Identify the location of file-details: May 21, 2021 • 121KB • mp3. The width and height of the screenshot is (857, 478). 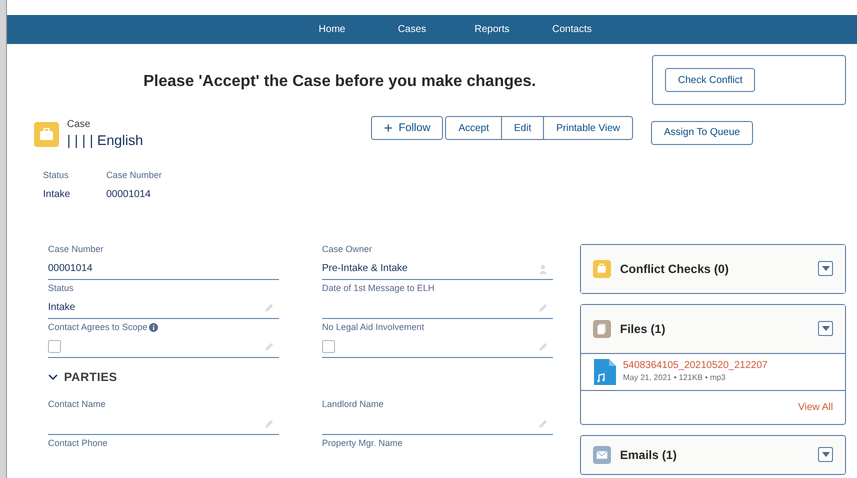
(675, 377).